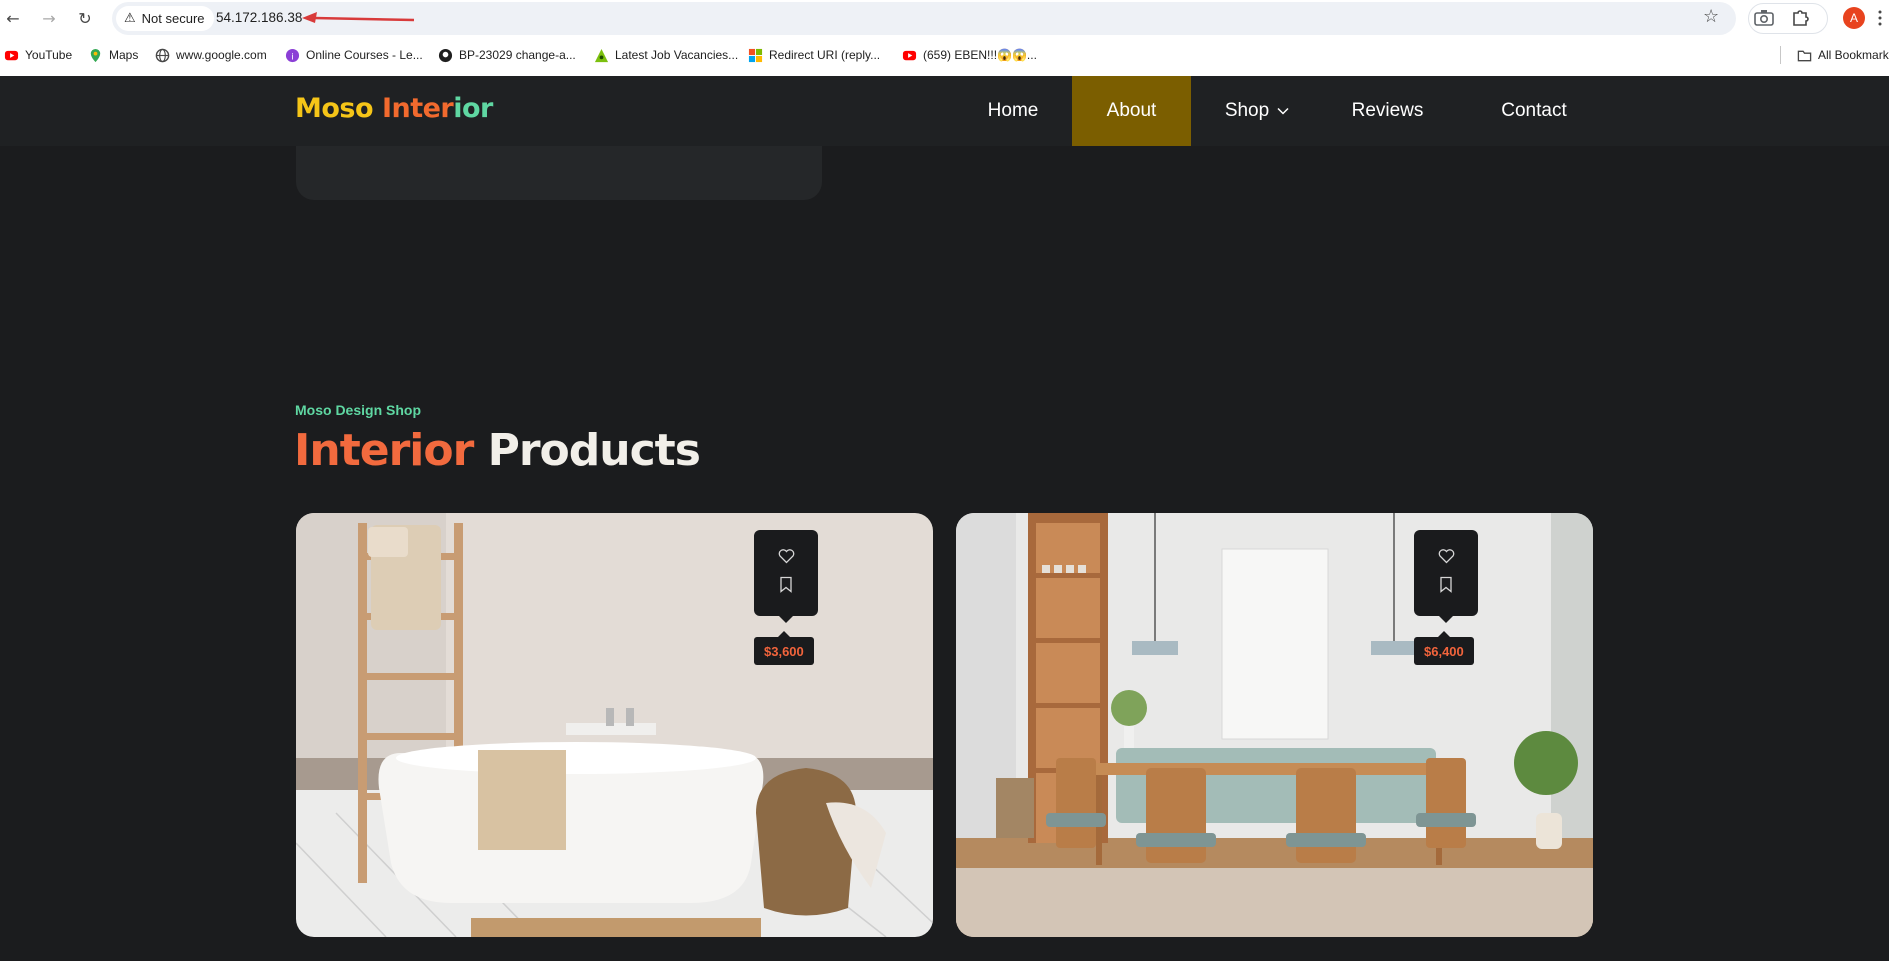 The height and width of the screenshot is (961, 1889). What do you see at coordinates (13, 18) in the screenshot?
I see `back-arrow-icon: ←` at bounding box center [13, 18].